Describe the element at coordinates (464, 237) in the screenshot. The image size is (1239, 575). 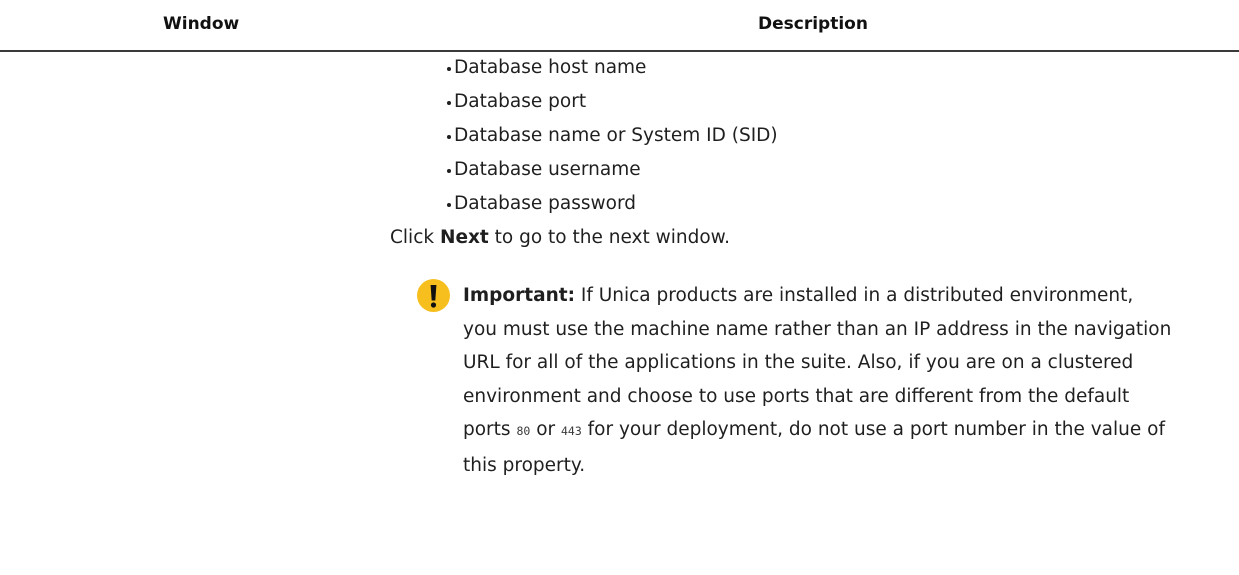
I see `next-keyword: Next` at that location.